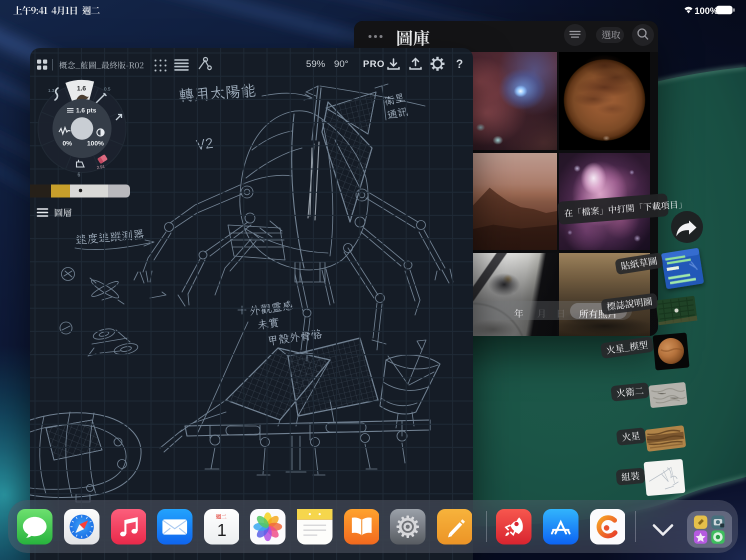  I want to click on svg-text: 1, so click(222, 530).